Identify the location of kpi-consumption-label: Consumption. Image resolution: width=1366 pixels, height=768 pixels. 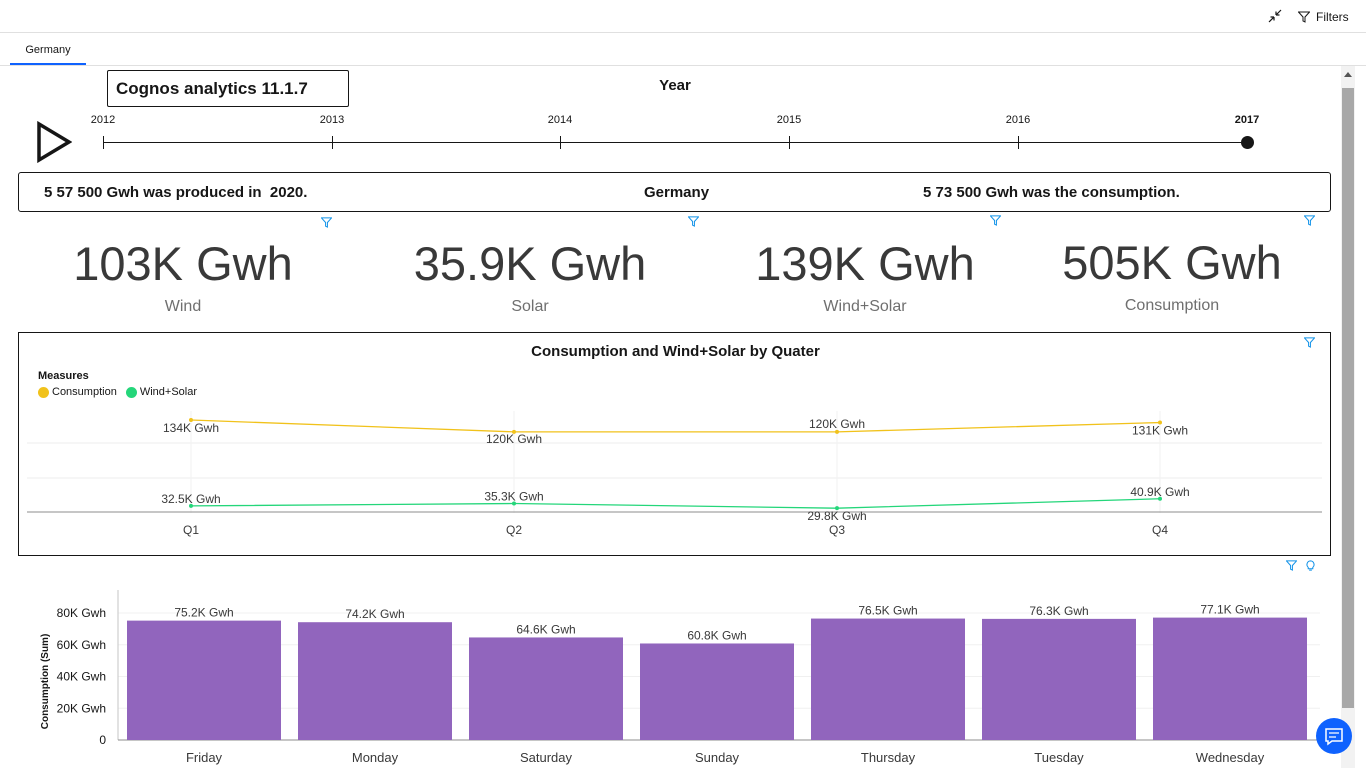
(1172, 305).